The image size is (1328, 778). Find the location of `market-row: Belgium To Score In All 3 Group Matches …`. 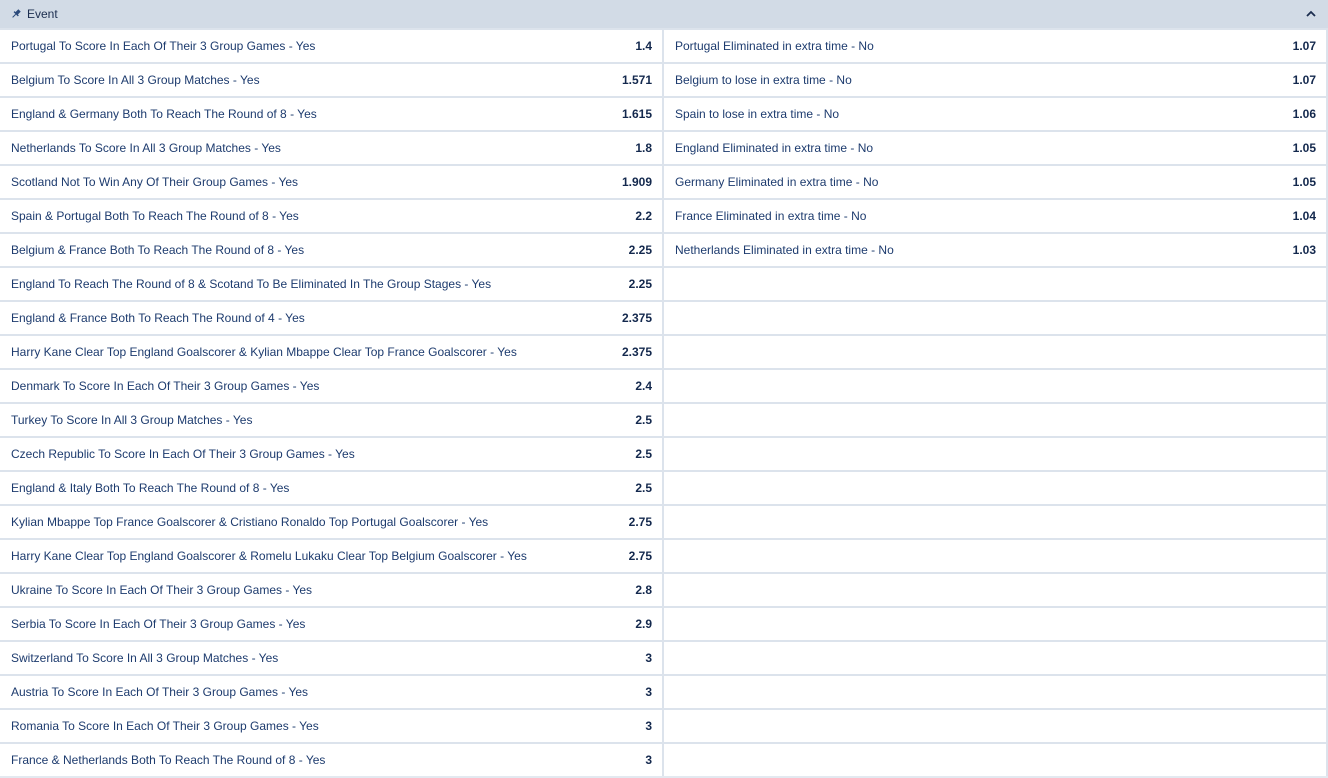

market-row: Belgium To Score In All 3 Group Matches … is located at coordinates (331, 80).